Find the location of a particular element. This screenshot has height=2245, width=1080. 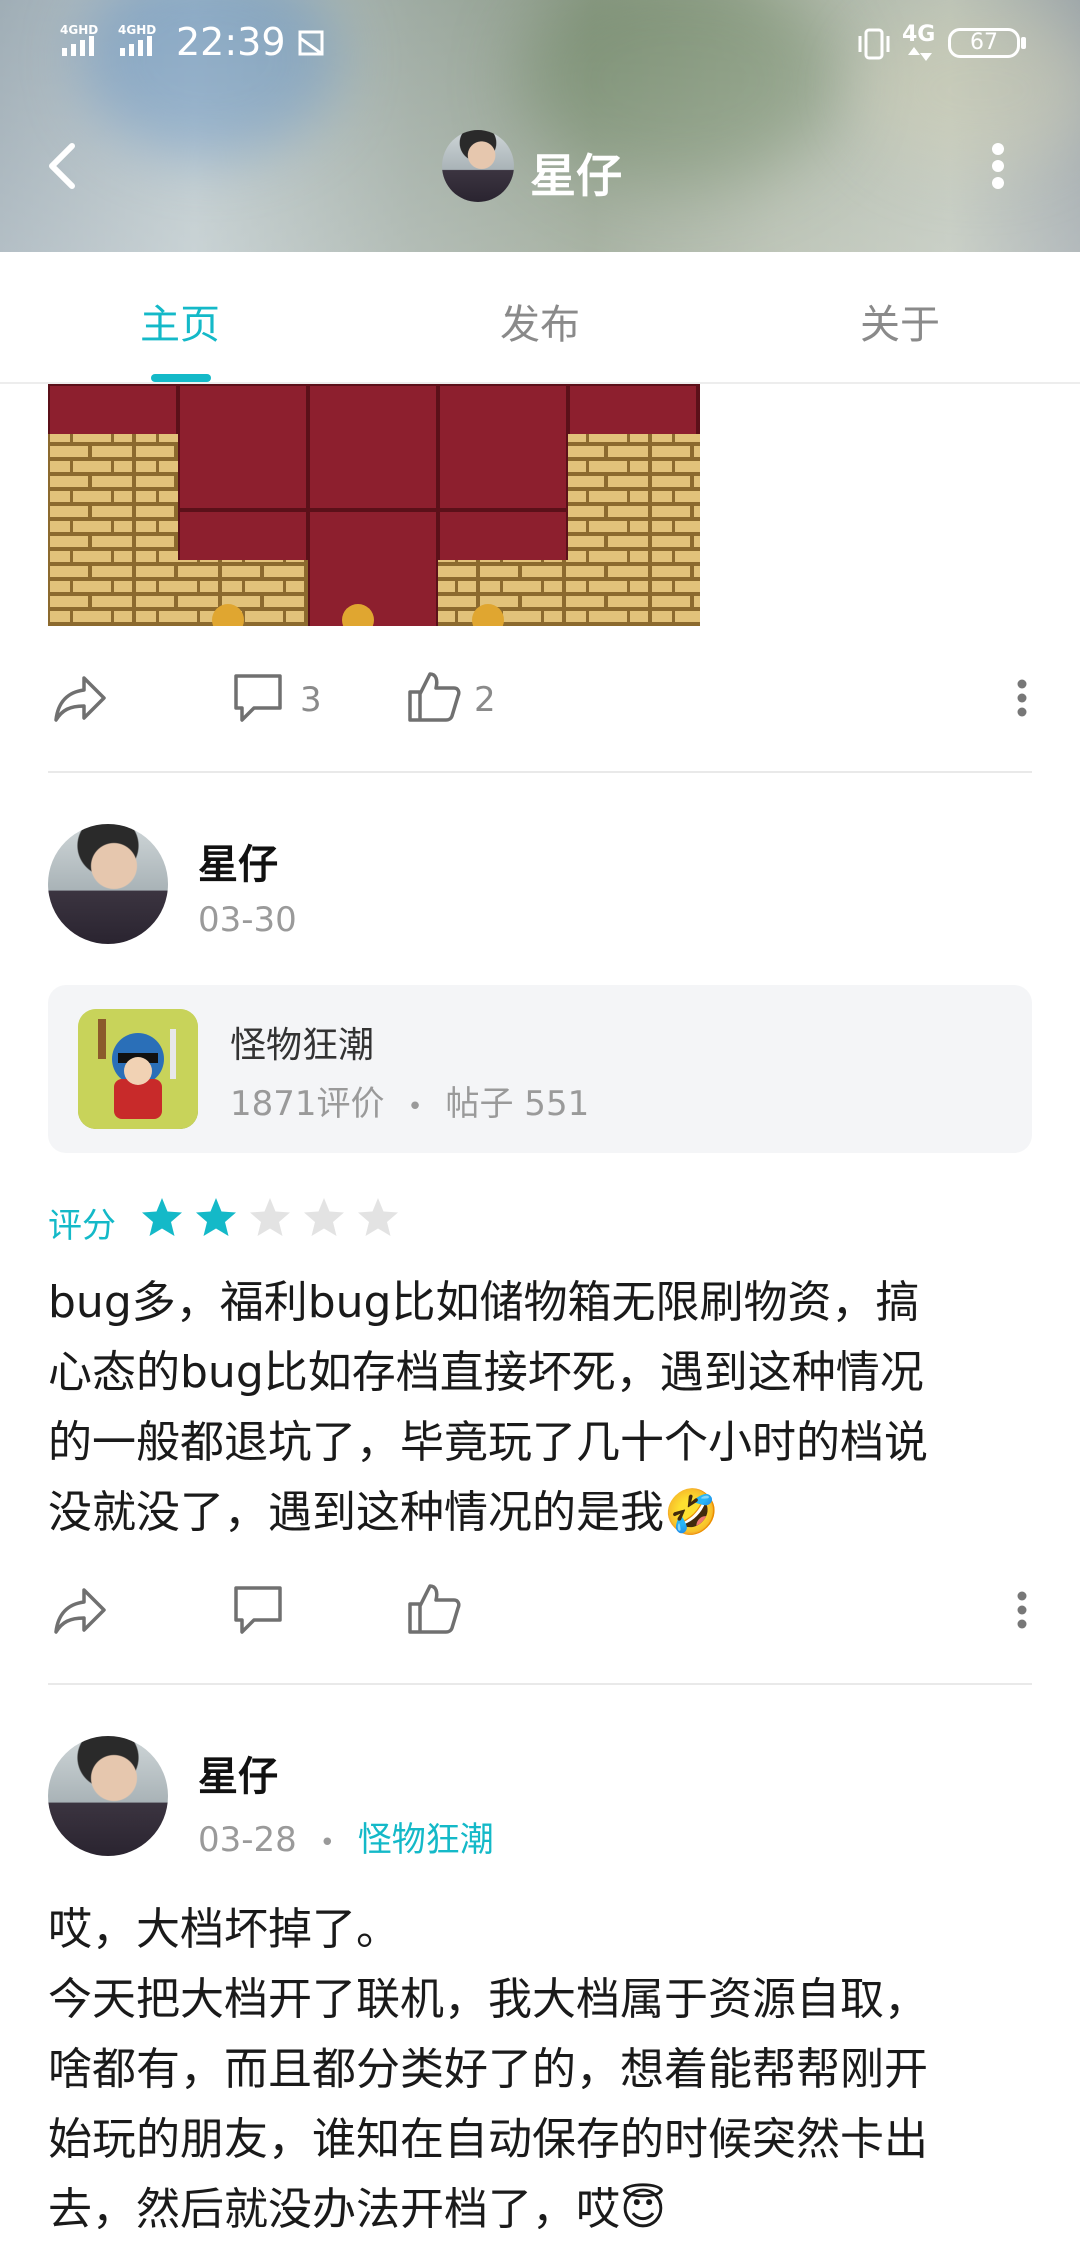

post-line: 心态的bug比如存档直接坏死，遇到这种情况 is located at coordinates (486, 1372).